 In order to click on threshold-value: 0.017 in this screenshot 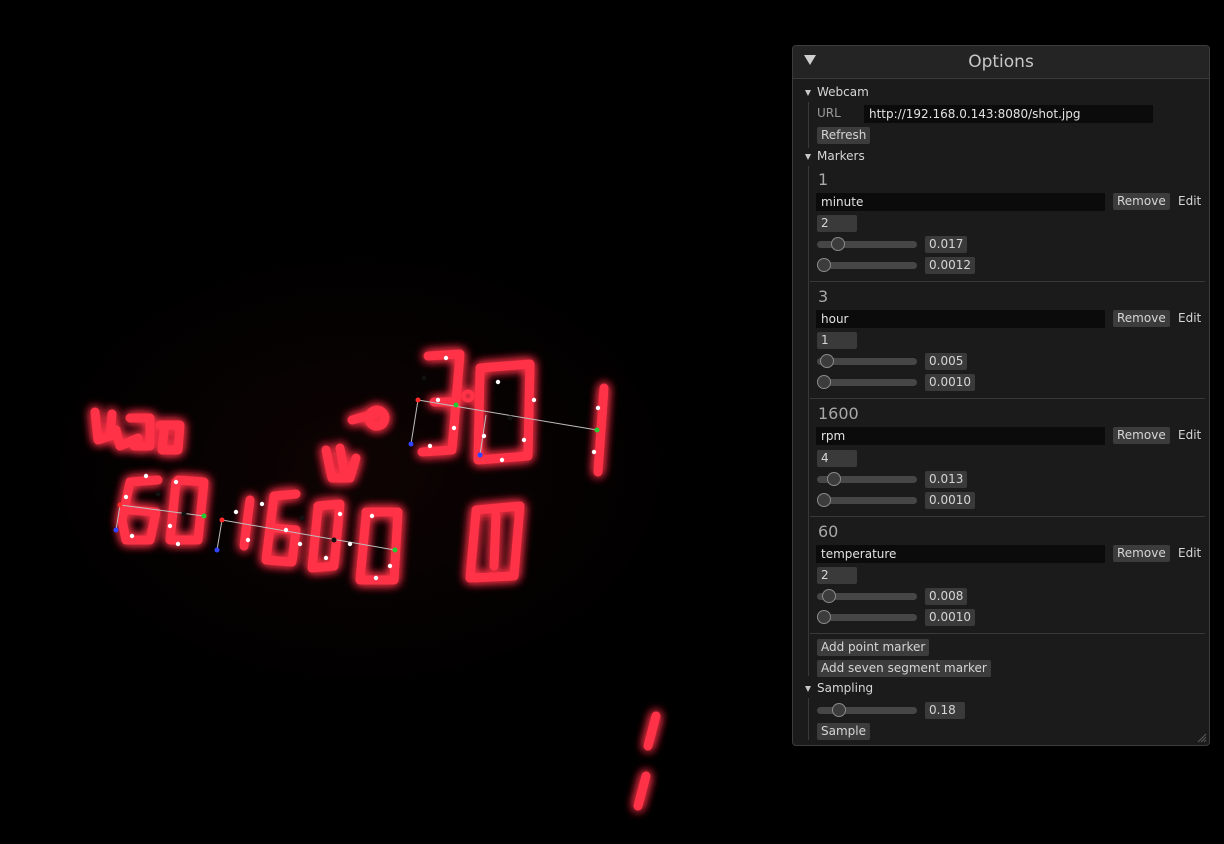, I will do `click(946, 244)`.